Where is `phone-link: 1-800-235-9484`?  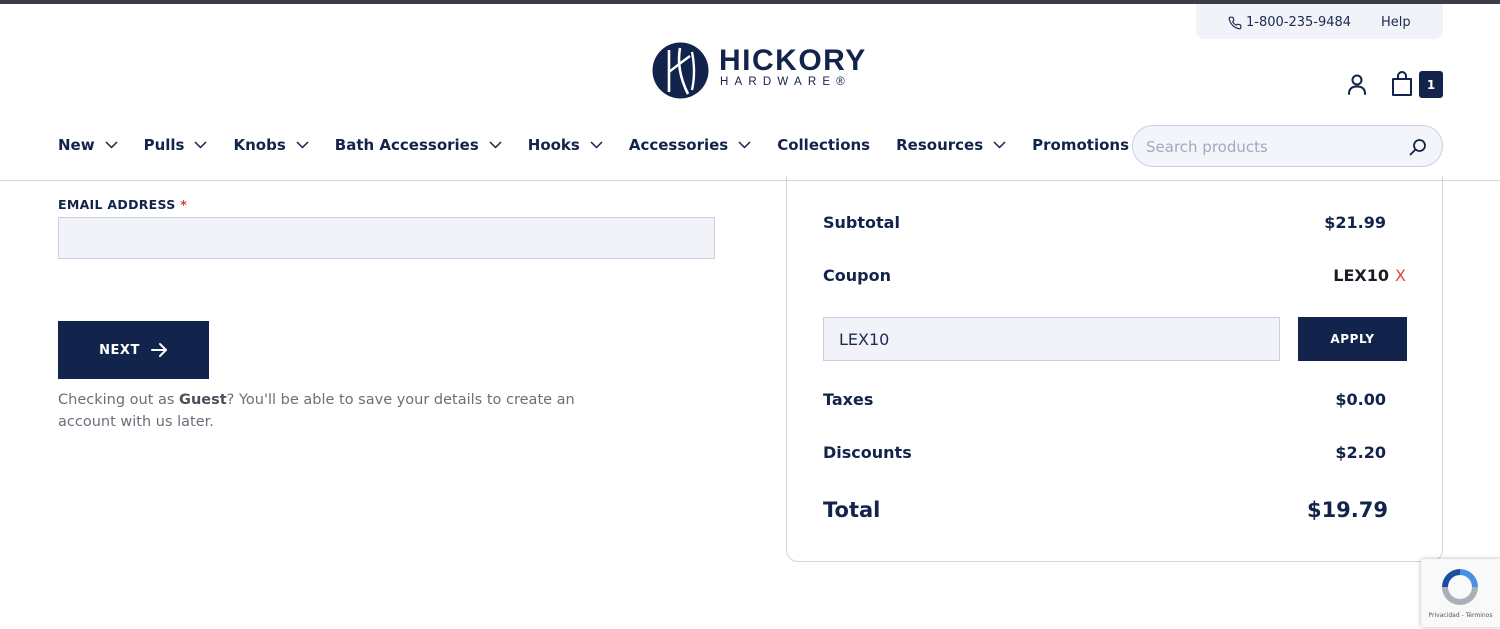 phone-link: 1-800-235-9484 is located at coordinates (1289, 22).